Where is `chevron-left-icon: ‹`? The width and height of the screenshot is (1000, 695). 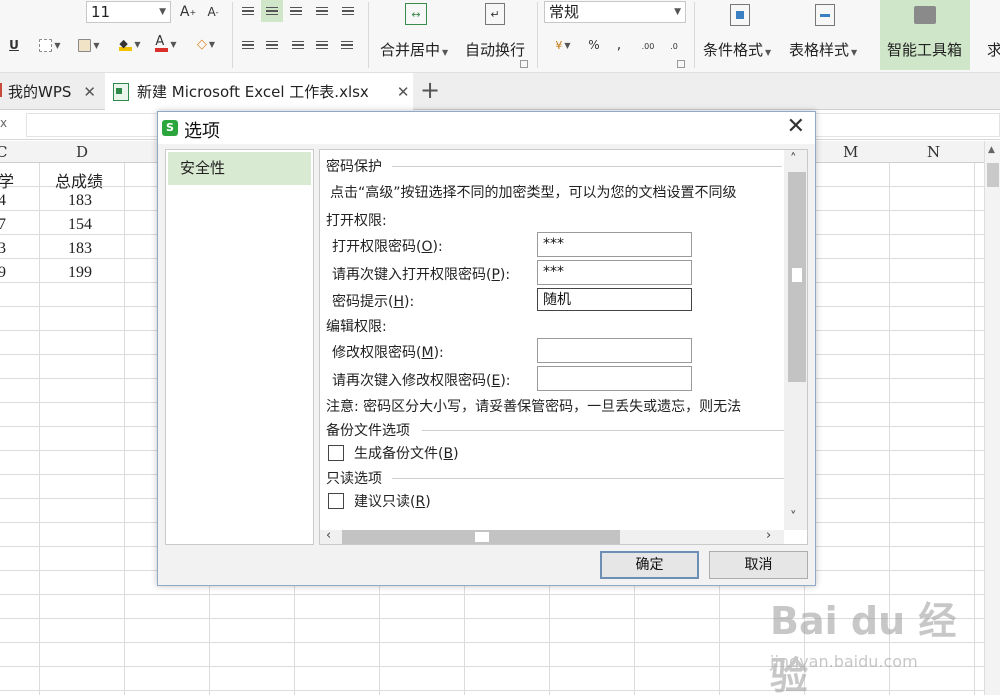
chevron-left-icon: ‹ is located at coordinates (328, 535).